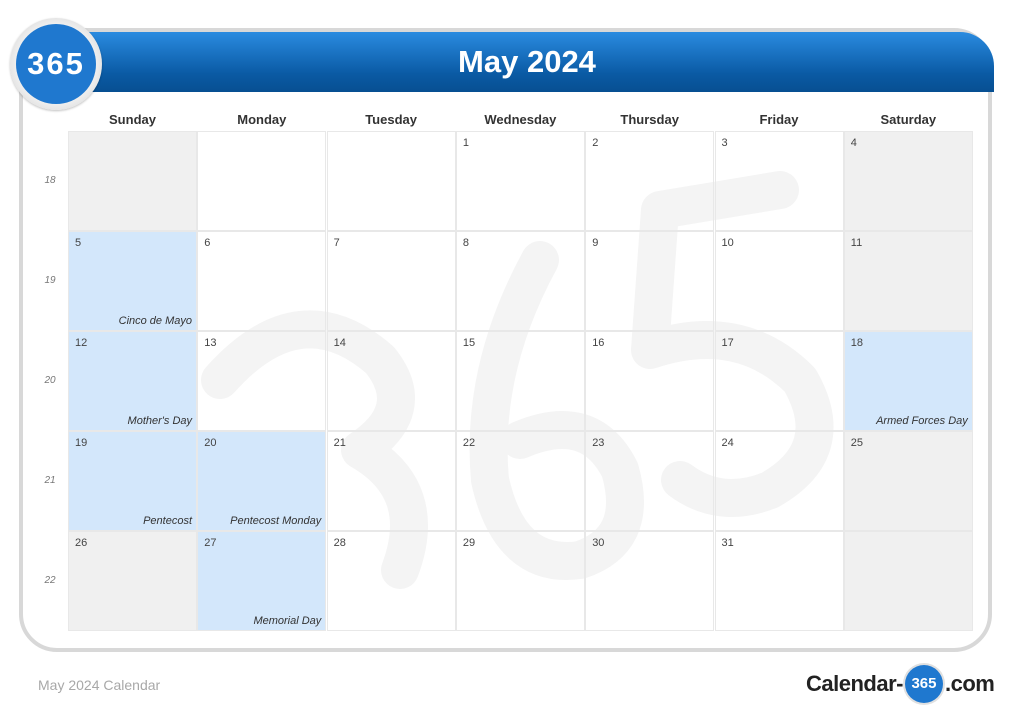 The width and height of the screenshot is (1024, 724). Describe the element at coordinates (469, 543) in the screenshot. I see `day-number: 29` at that location.